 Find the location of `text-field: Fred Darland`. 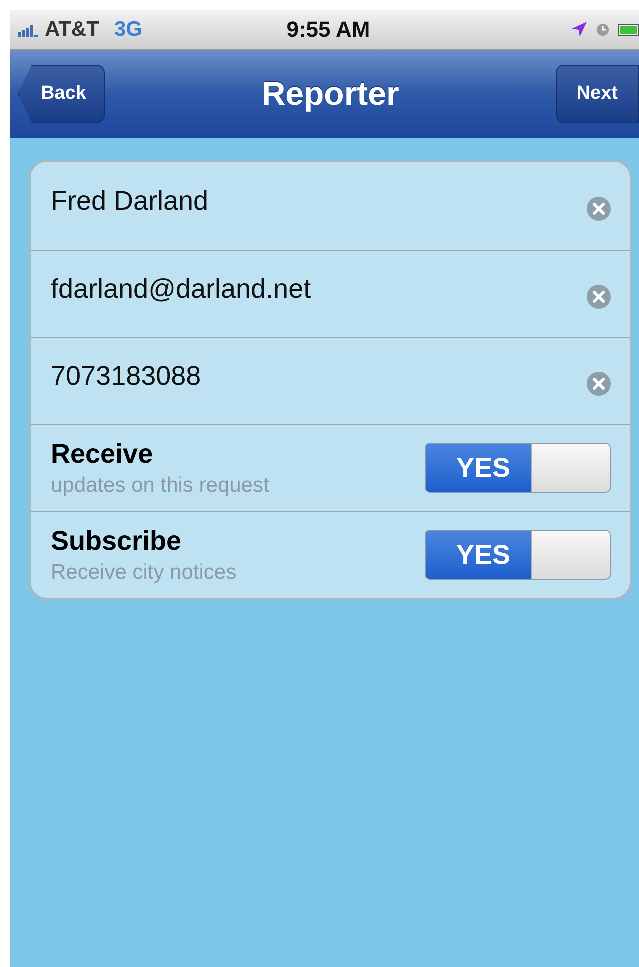

text-field: Fred Darland is located at coordinates (130, 201).